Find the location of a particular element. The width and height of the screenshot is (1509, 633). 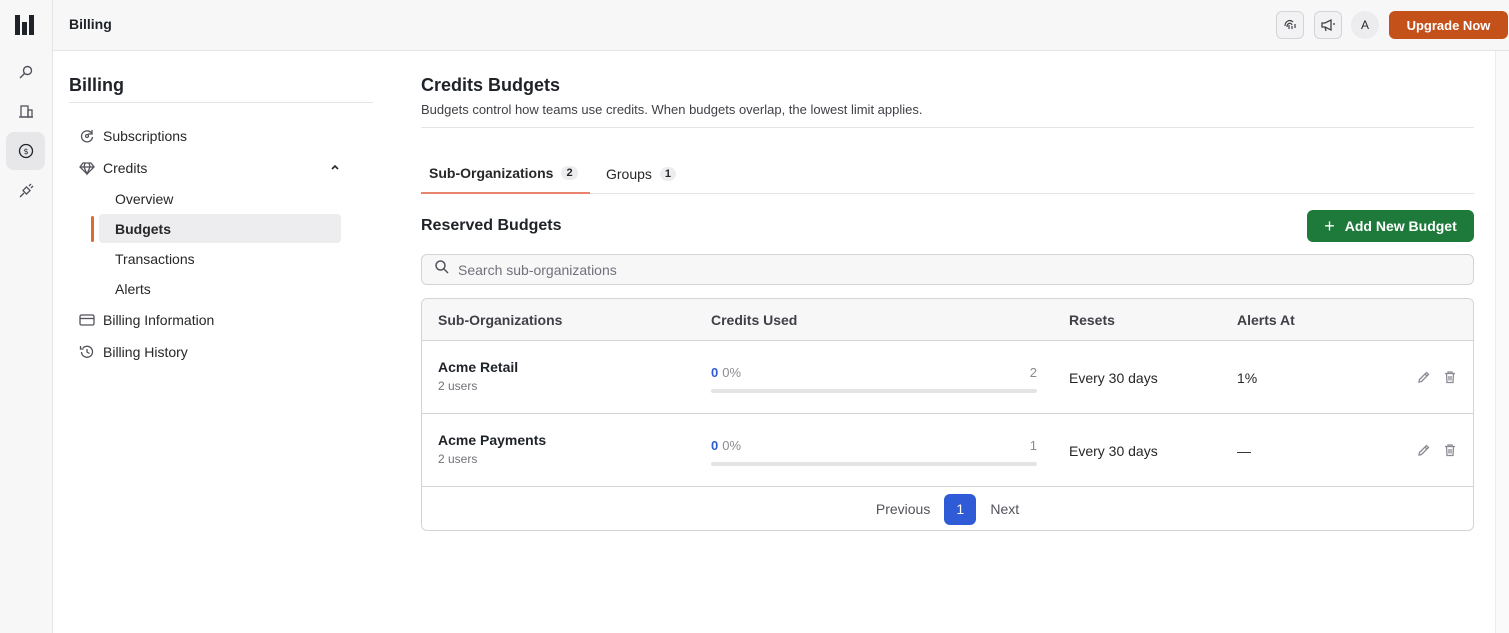

history-icon is located at coordinates (87, 352).